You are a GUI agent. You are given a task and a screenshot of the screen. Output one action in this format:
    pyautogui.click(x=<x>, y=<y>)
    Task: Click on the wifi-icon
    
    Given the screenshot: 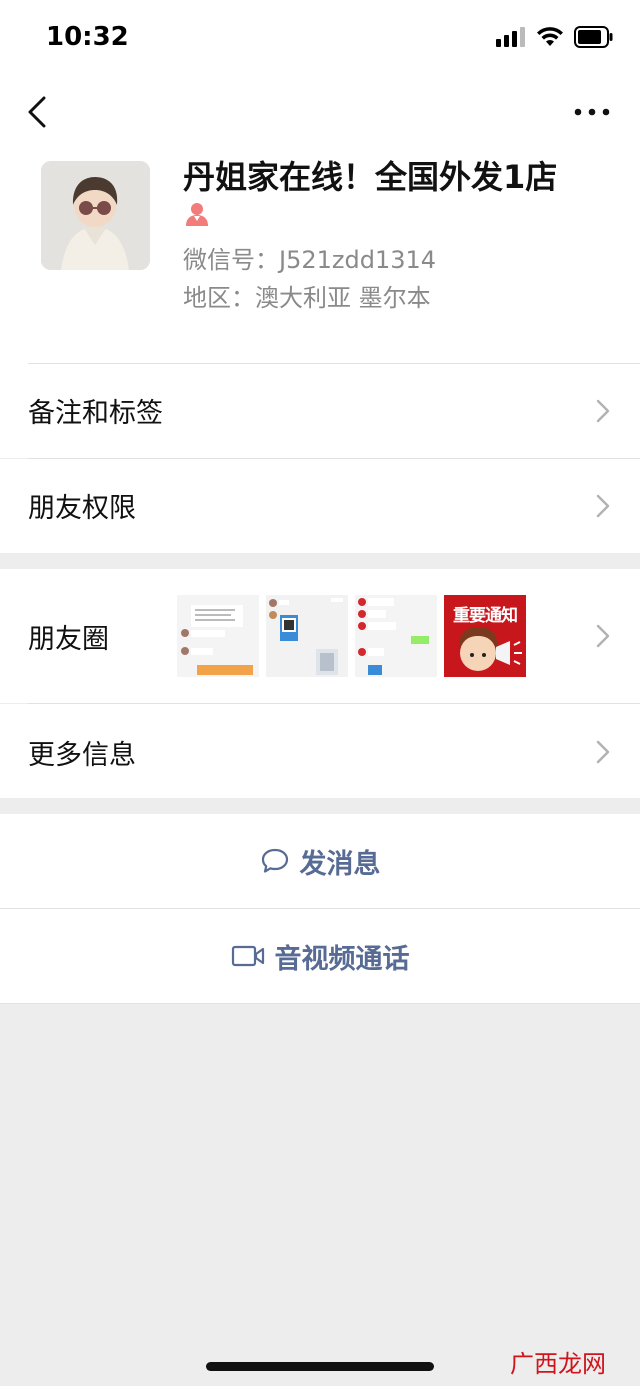 What is the action you would take?
    pyautogui.click(x=550, y=36)
    